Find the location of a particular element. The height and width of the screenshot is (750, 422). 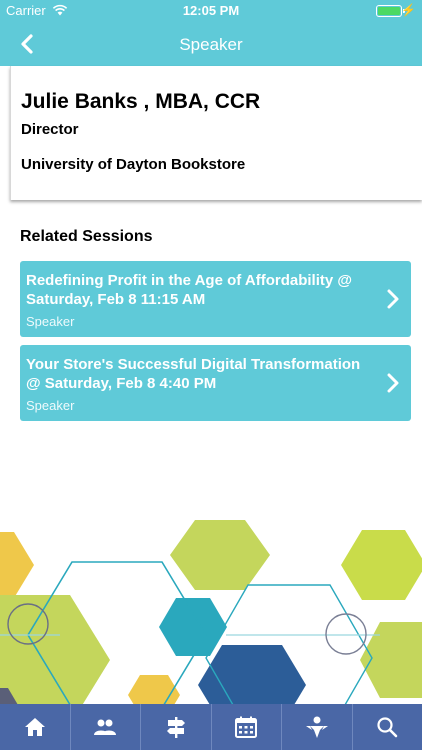

tab-schedule is located at coordinates (246, 727).